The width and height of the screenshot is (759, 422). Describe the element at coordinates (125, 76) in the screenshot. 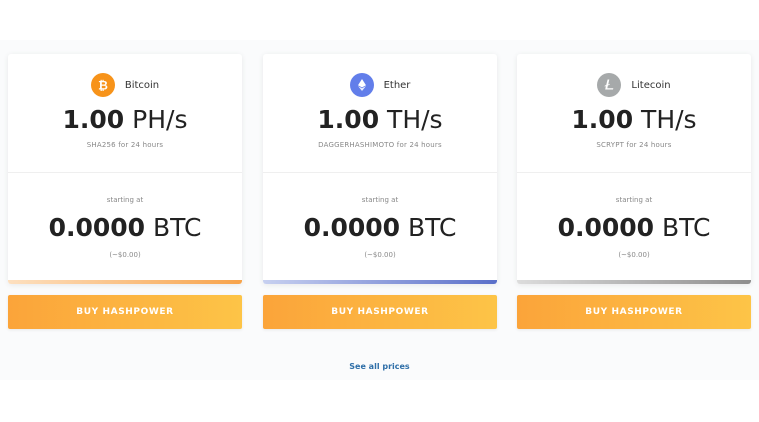

I see `coin-row: ₿ Bitcoin` at that location.